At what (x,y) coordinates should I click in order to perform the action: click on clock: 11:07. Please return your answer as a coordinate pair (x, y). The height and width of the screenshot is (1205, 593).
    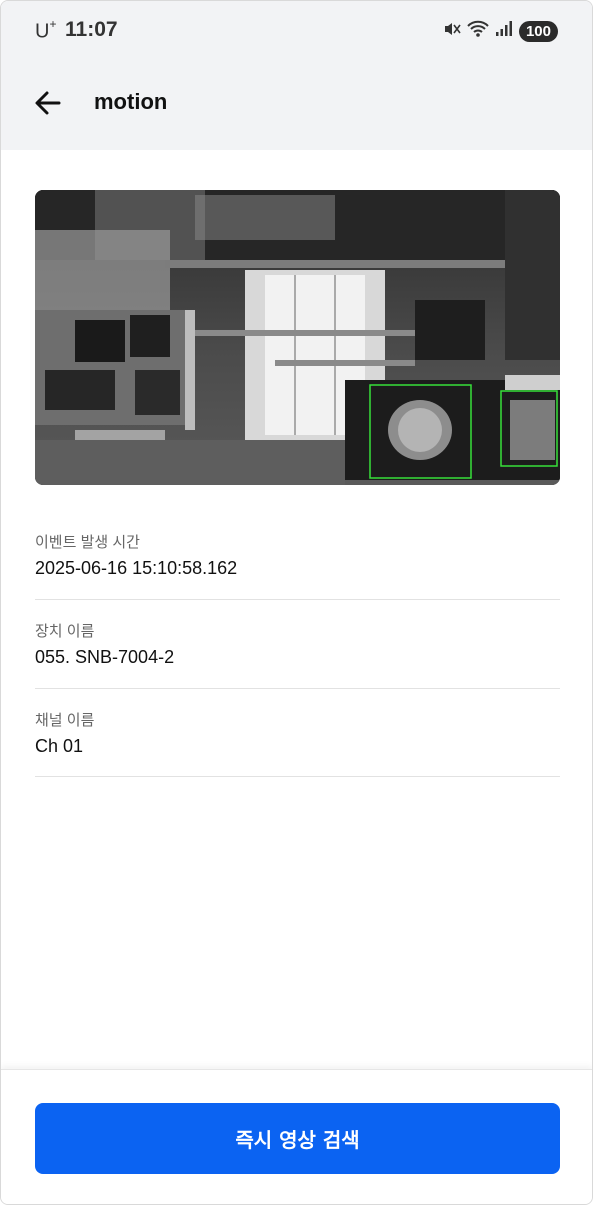
    Looking at the image, I should click on (91, 29).